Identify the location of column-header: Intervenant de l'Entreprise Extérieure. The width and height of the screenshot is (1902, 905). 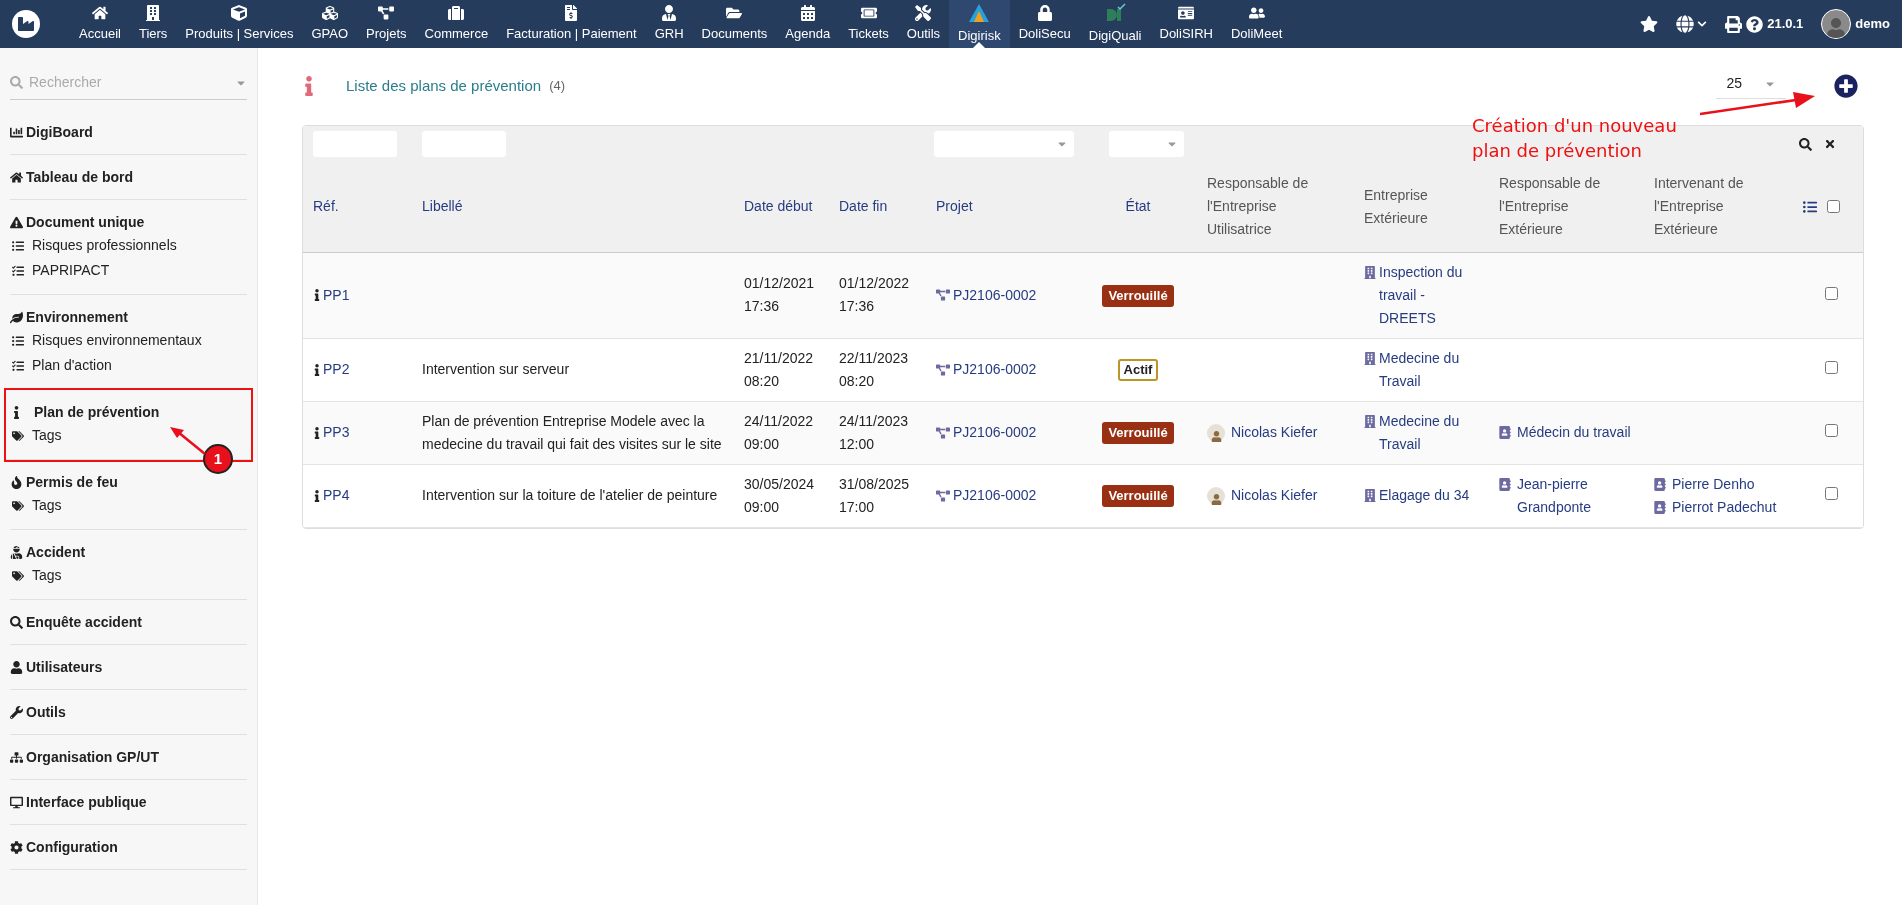
(1716, 207).